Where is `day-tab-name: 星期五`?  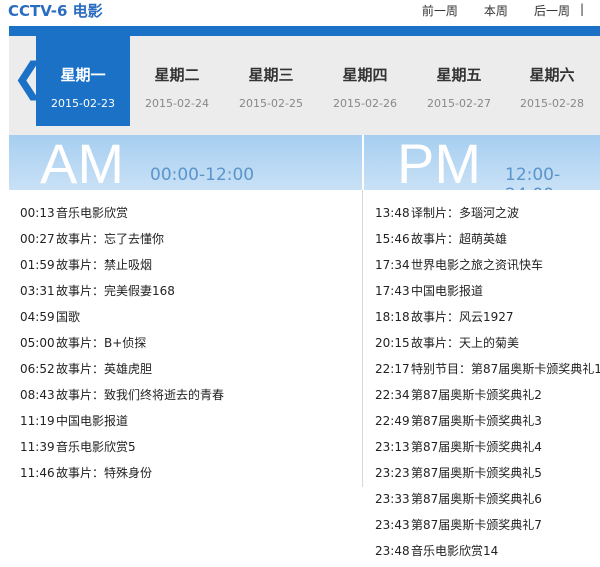 day-tab-name: 星期五 is located at coordinates (459, 75).